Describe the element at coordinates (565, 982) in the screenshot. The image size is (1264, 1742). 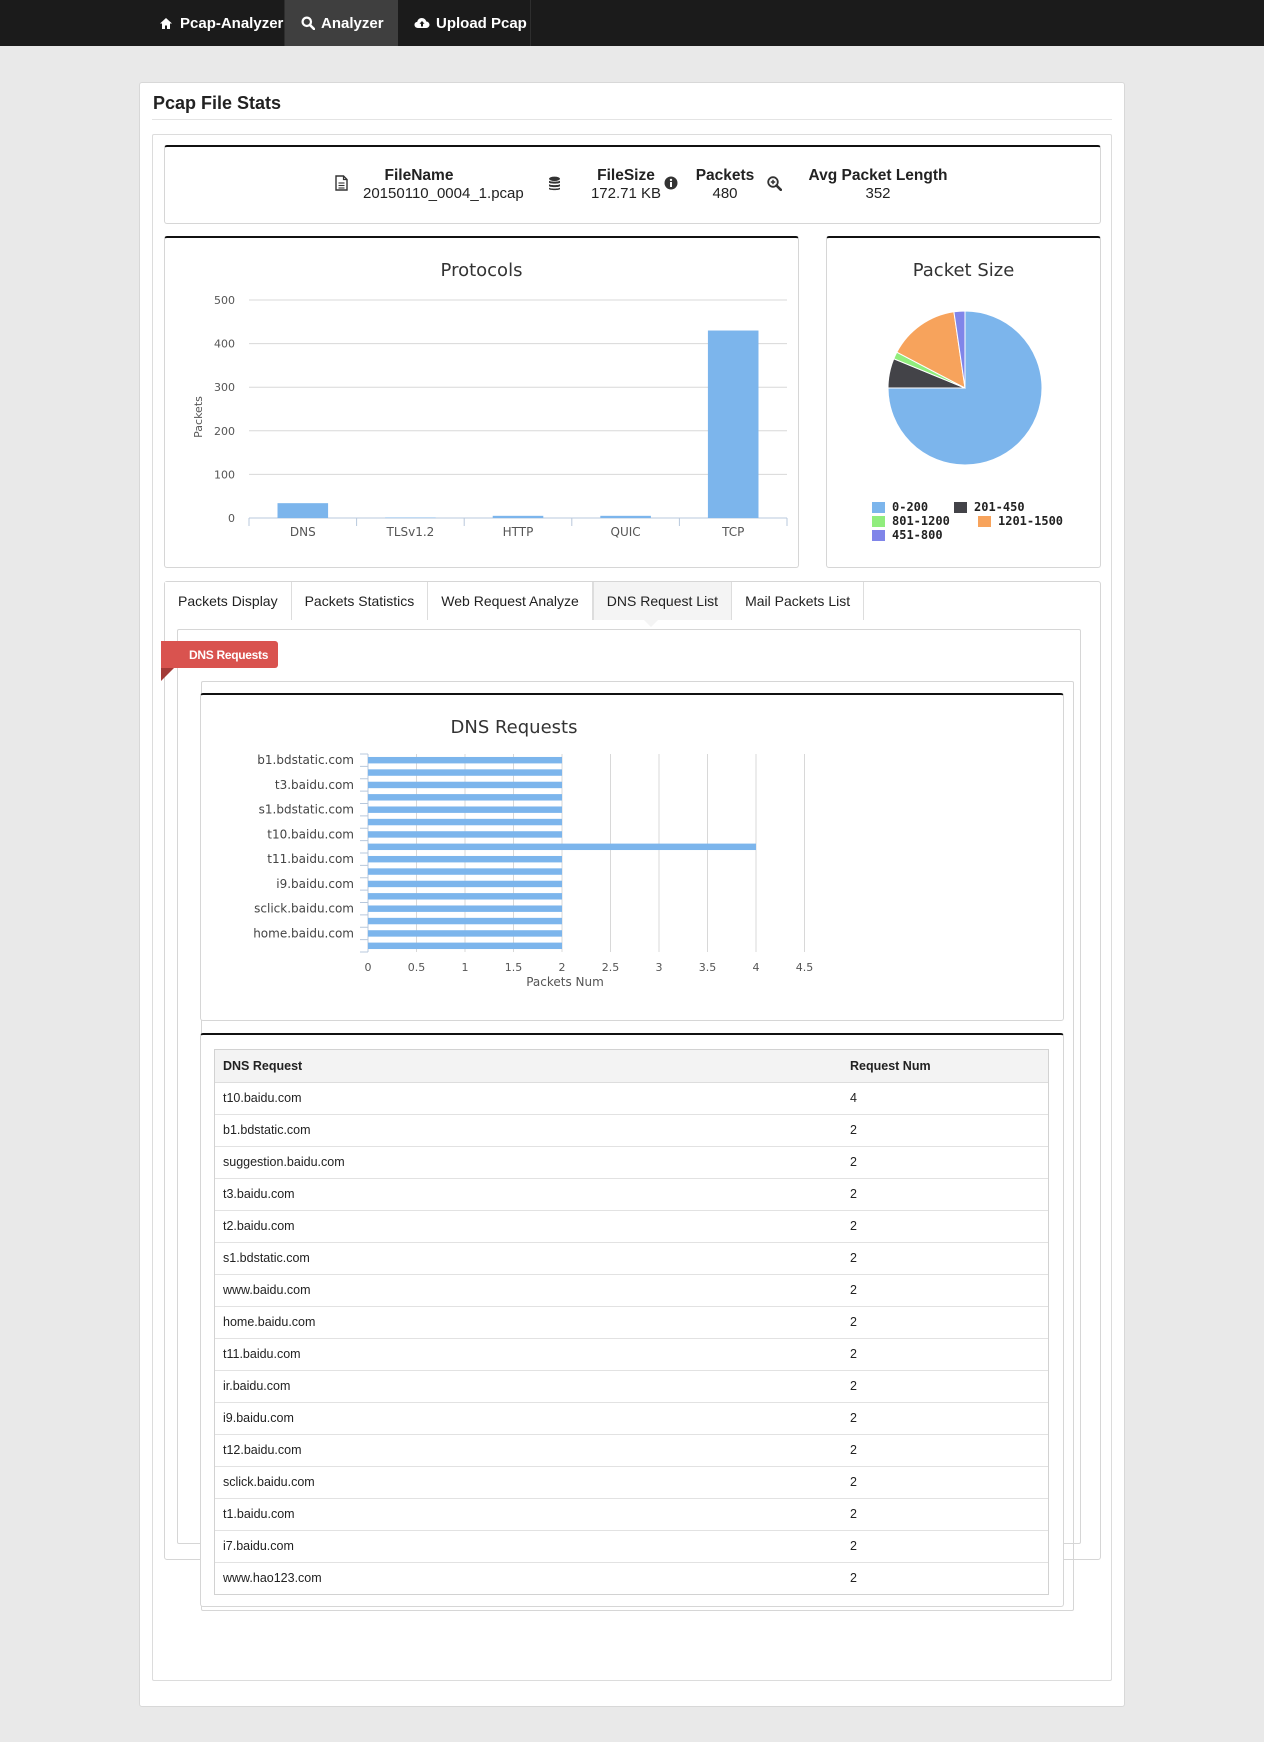
I see `x-axis-label: Packets Num` at that location.